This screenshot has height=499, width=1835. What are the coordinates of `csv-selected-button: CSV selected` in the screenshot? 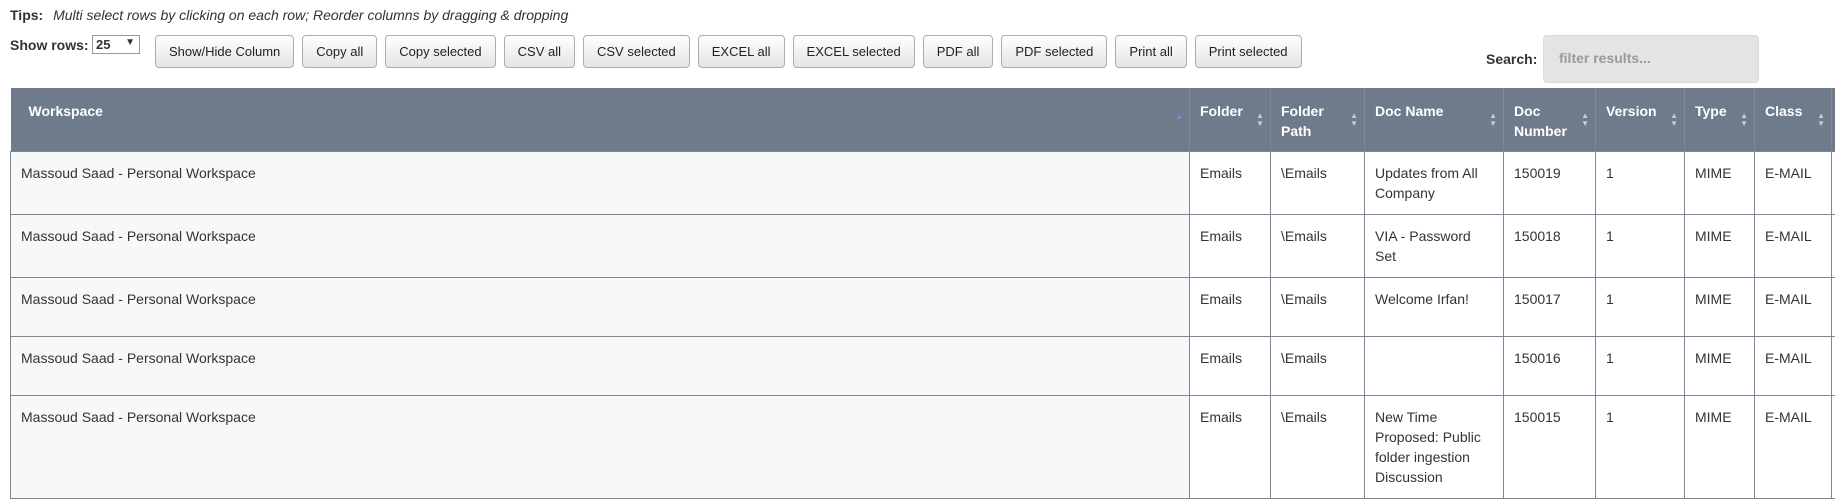 It's located at (636, 51).